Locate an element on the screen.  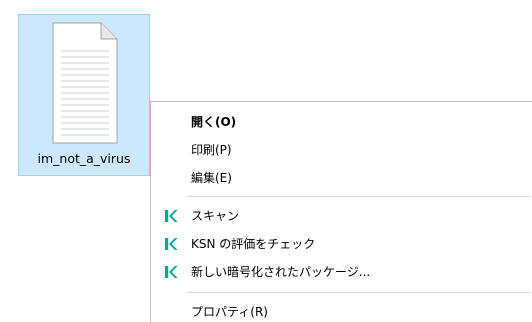
menu-item-print: 印刷(P) is located at coordinates (341, 150).